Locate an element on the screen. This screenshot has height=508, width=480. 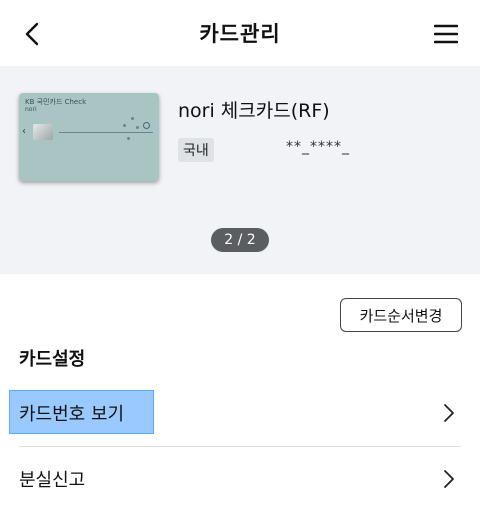
hamburger-menu-icon is located at coordinates (446, 34).